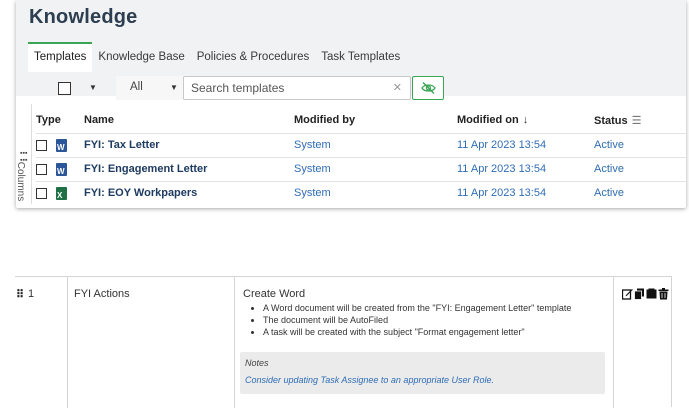 The height and width of the screenshot is (408, 689). What do you see at coordinates (83, 17) in the screenshot?
I see `page-title: Knowledge` at bounding box center [83, 17].